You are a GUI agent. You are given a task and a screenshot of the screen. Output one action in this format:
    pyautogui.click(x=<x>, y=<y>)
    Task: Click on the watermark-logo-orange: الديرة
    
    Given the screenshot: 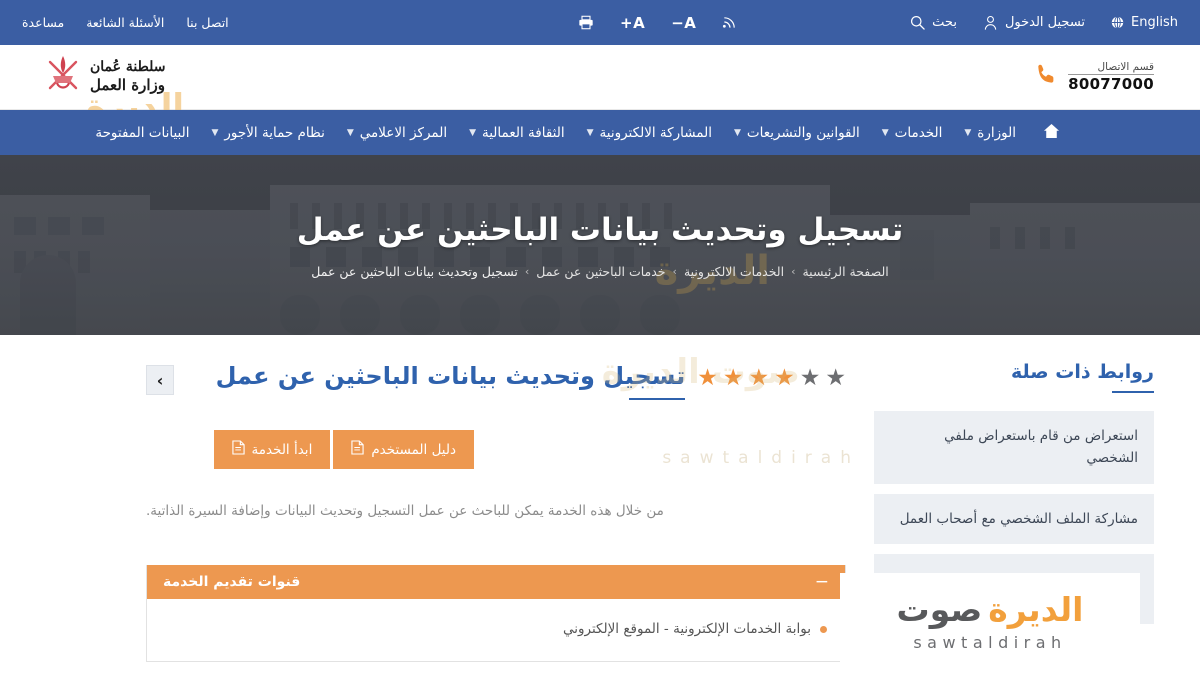 What is the action you would take?
    pyautogui.click(x=1036, y=609)
    